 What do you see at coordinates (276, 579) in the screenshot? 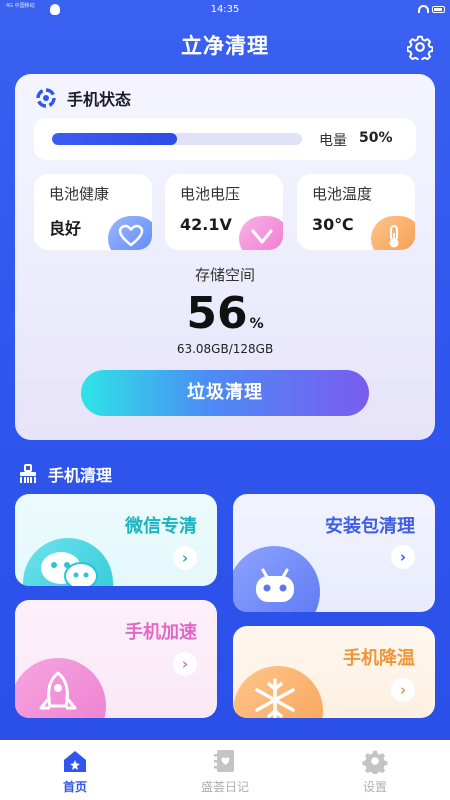
I see `android-icon` at bounding box center [276, 579].